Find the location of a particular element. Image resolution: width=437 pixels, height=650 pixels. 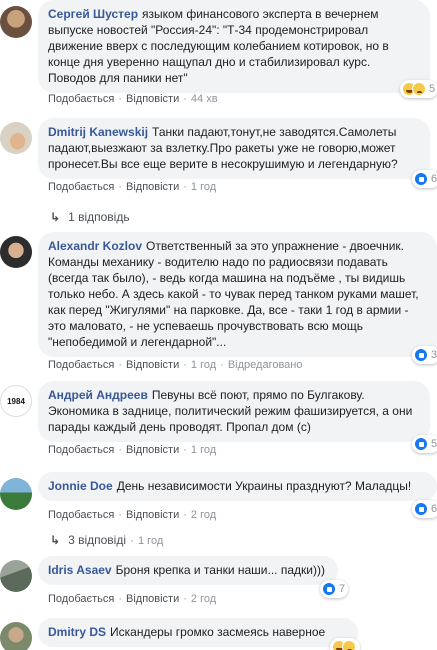

reaction-count: 3 is located at coordinates (434, 355).